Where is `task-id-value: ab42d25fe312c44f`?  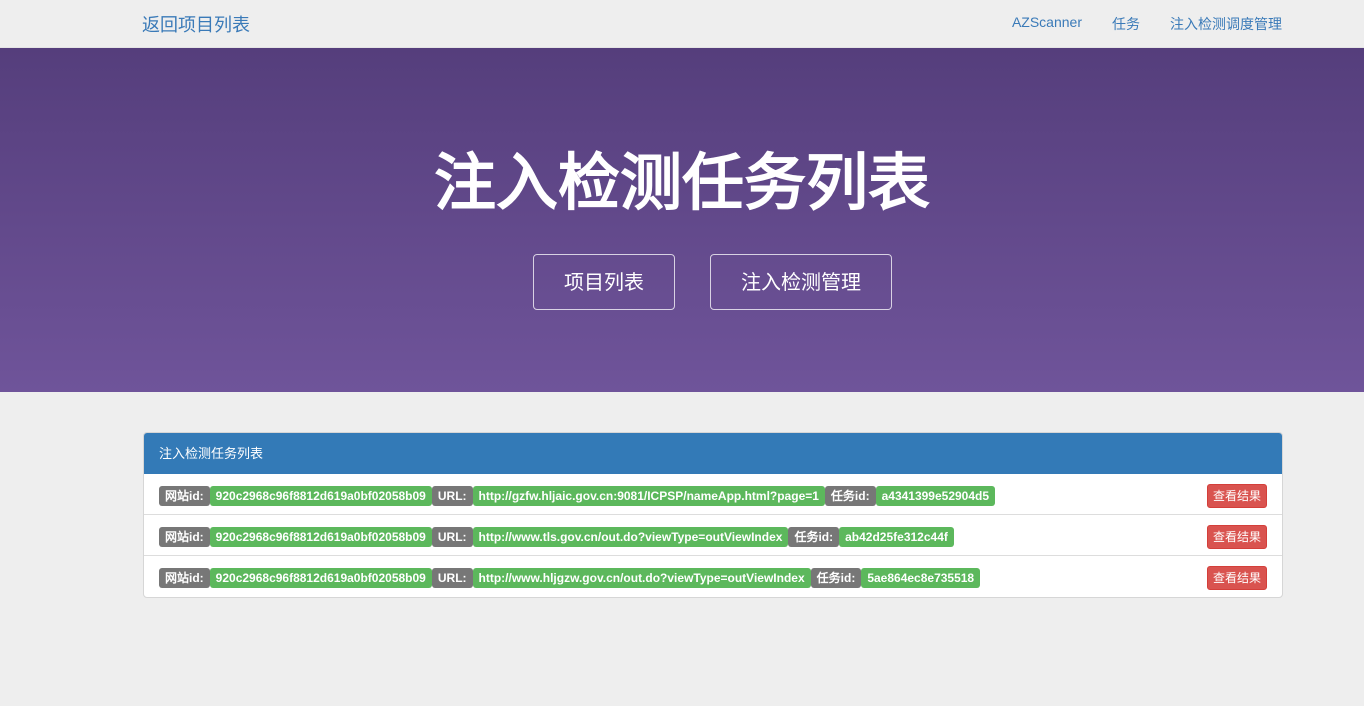 task-id-value: ab42d25fe312c44f is located at coordinates (896, 537).